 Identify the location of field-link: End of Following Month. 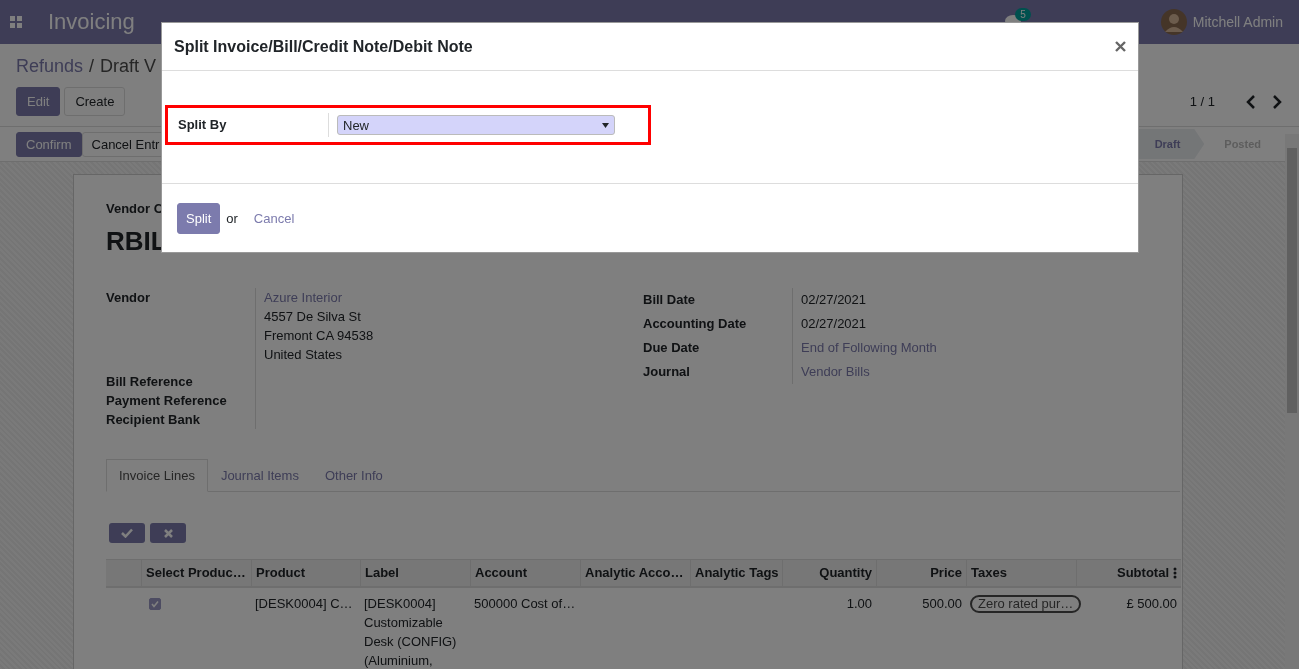
(865, 348).